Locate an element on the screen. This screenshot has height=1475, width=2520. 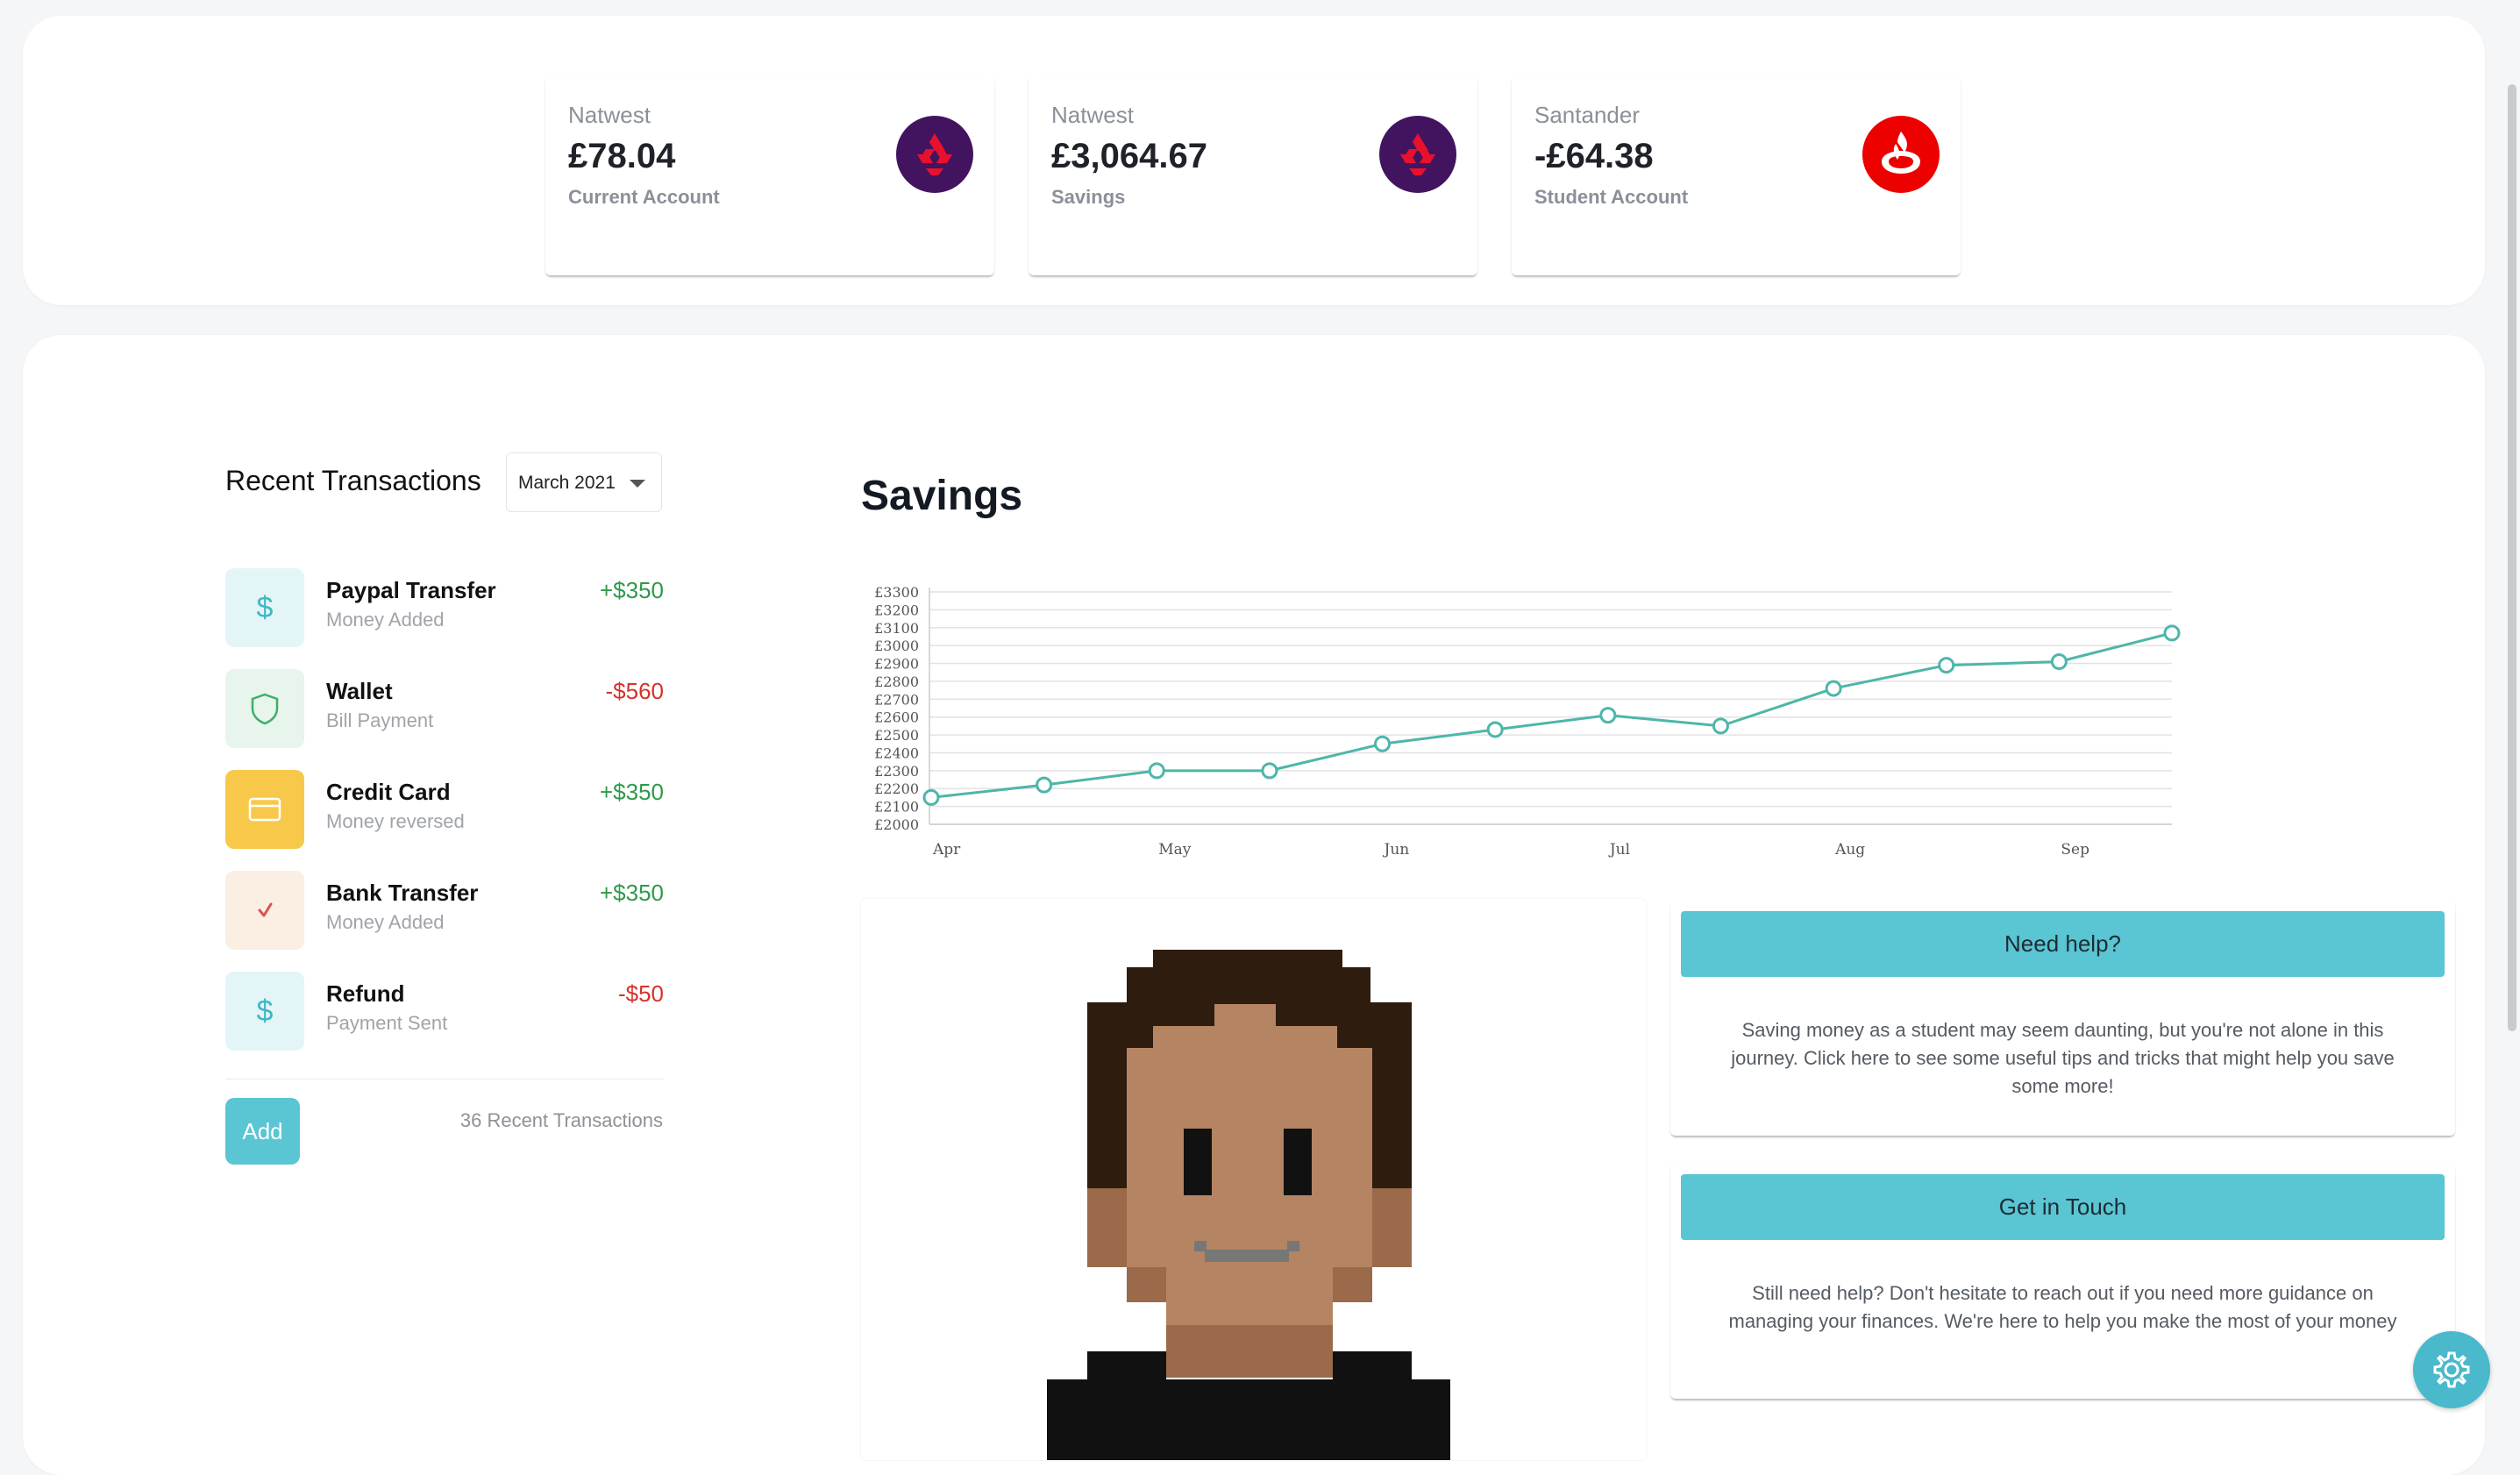
santander-logo-icon is located at coordinates (1901, 154).